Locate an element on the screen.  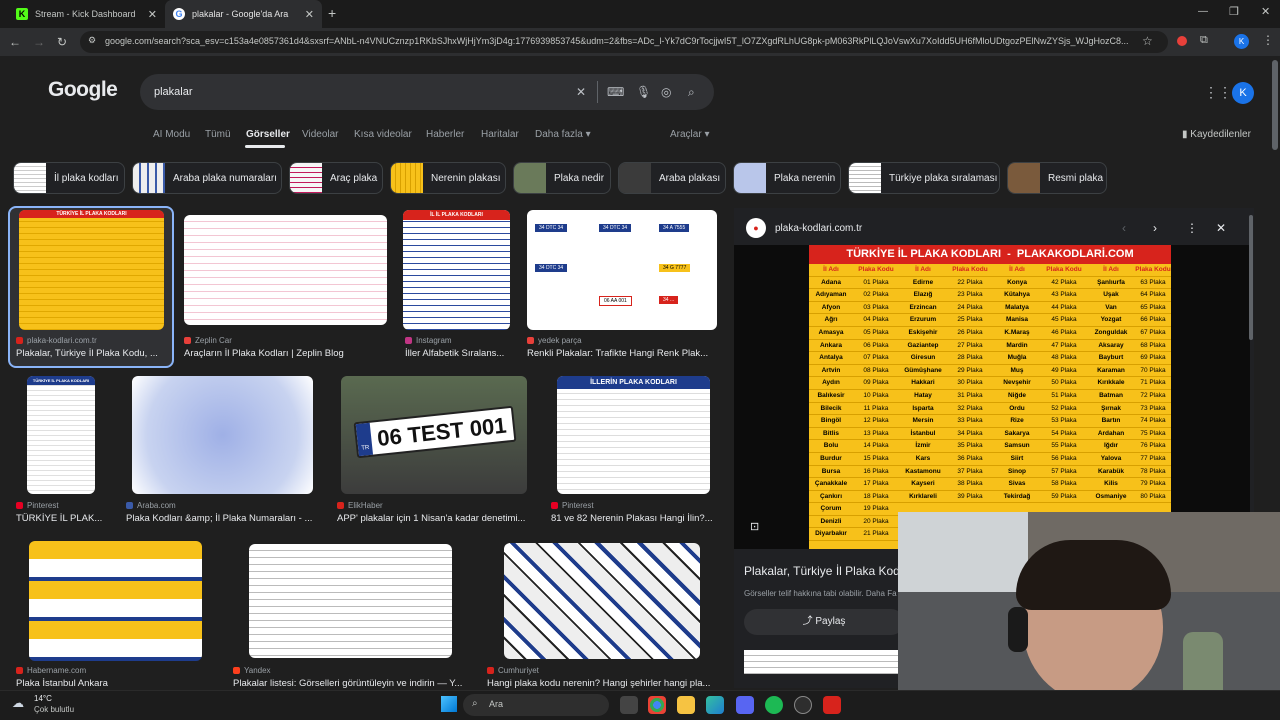
chip-plaka-nerenin: Plaka nerenin is located at coordinates (787, 178).